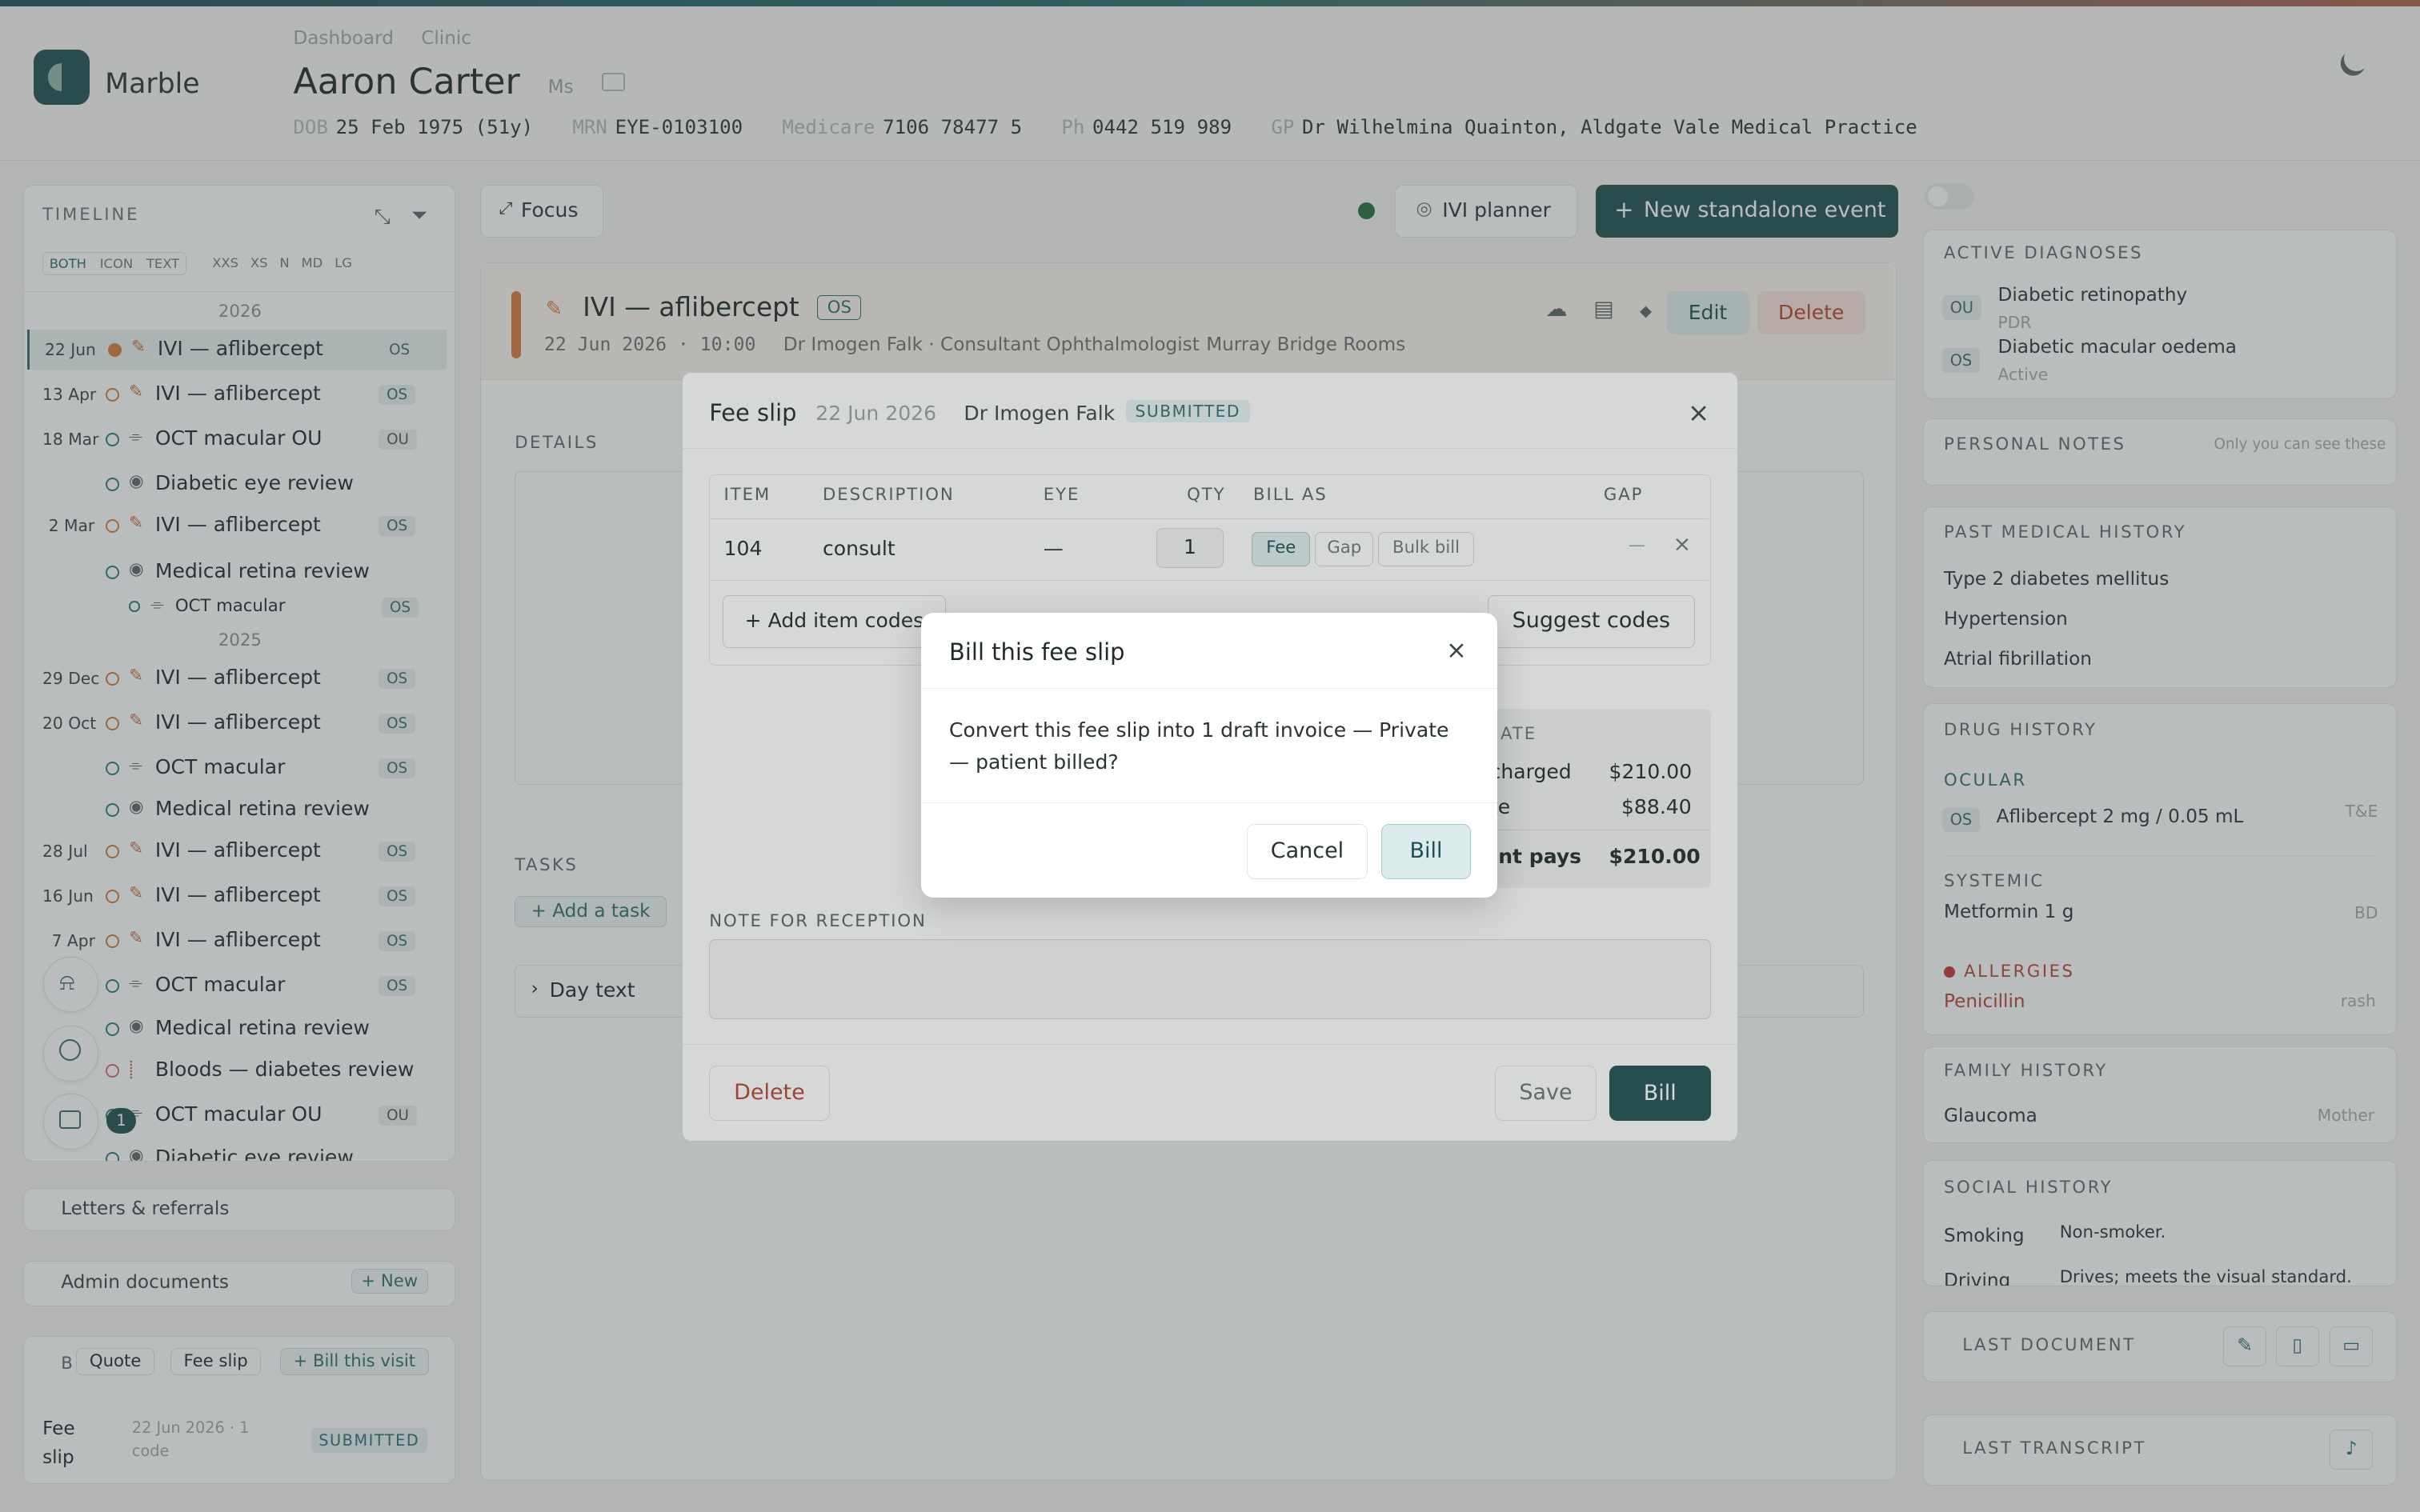 The width and height of the screenshot is (2420, 1512). I want to click on dialog-header-divider, so click(1209, 688).